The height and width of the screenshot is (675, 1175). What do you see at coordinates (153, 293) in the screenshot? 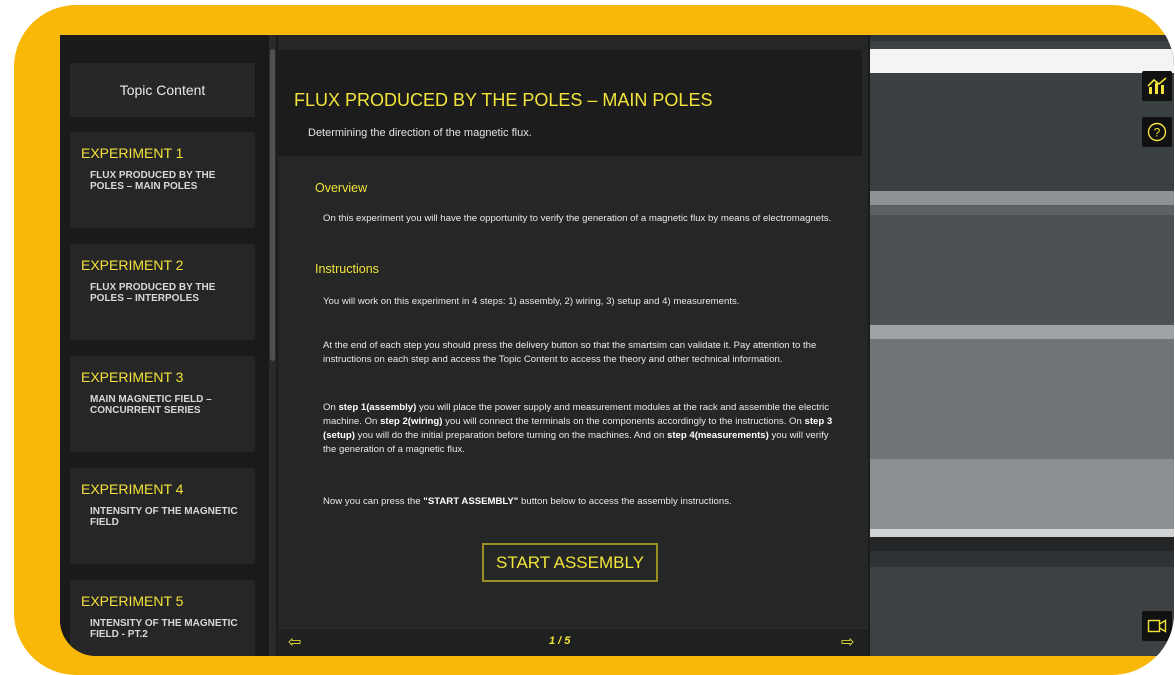
I see `experiment-subtitle: FLUX PRODUCED BY THE POLES – INTERPOLES` at bounding box center [153, 293].